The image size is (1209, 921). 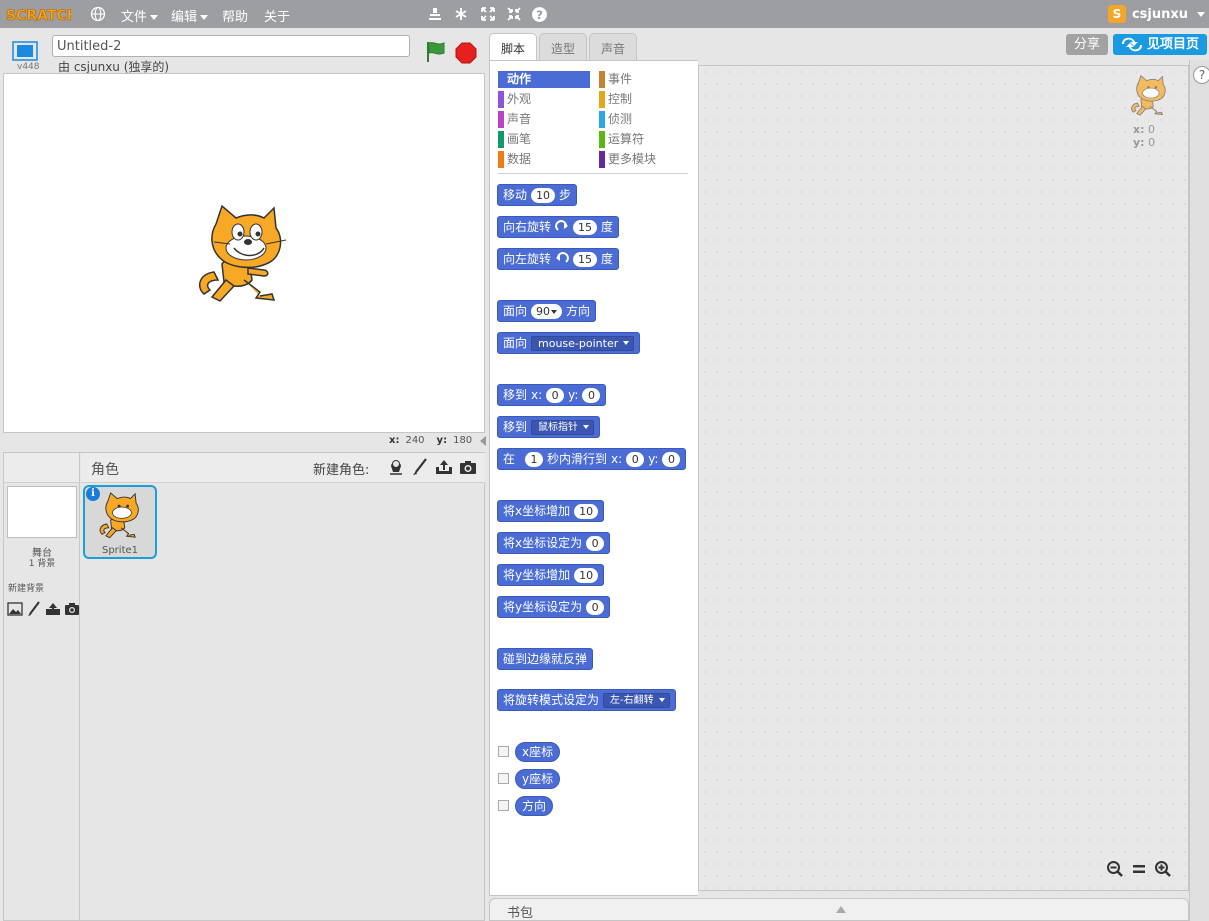 I want to click on menu-edit: 编辑, so click(x=190, y=15).